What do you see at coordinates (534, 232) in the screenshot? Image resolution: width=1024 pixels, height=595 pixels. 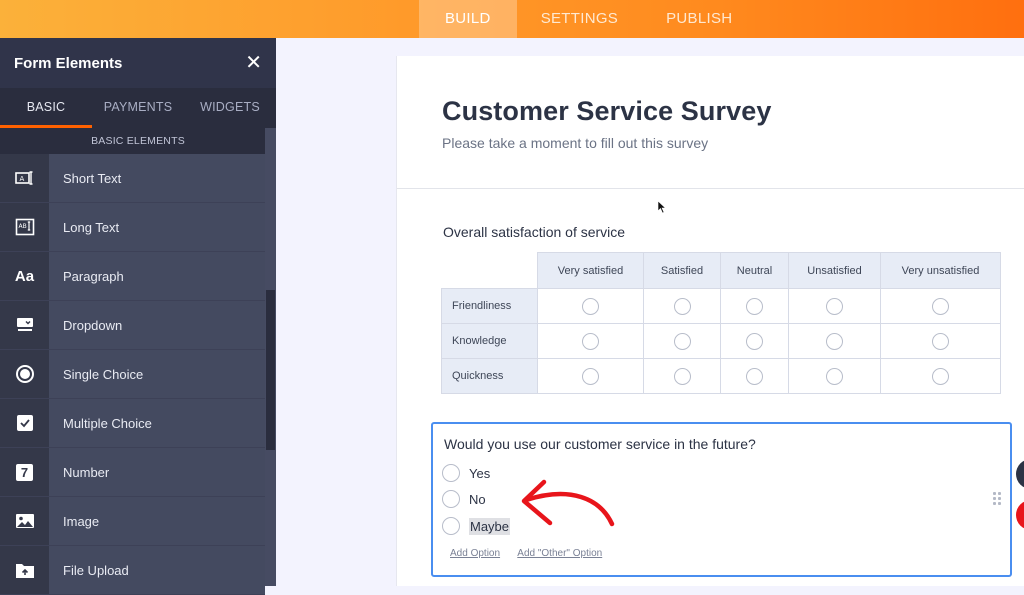 I see `matrix-question-label: Overall satisfaction of service` at bounding box center [534, 232].